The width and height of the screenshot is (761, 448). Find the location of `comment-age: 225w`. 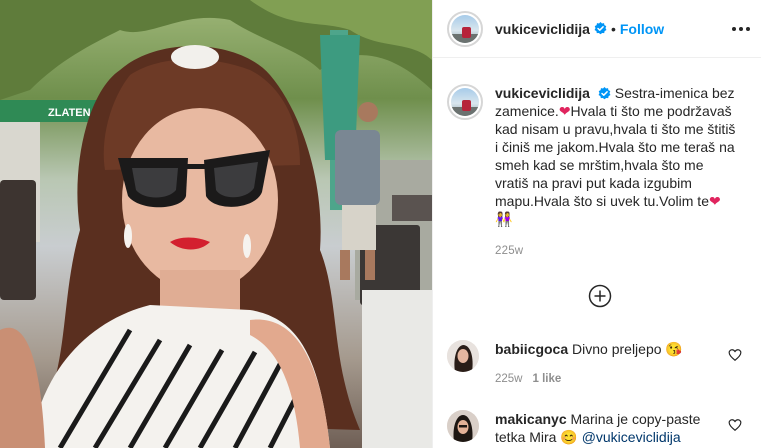

comment-age: 225w is located at coordinates (509, 379).